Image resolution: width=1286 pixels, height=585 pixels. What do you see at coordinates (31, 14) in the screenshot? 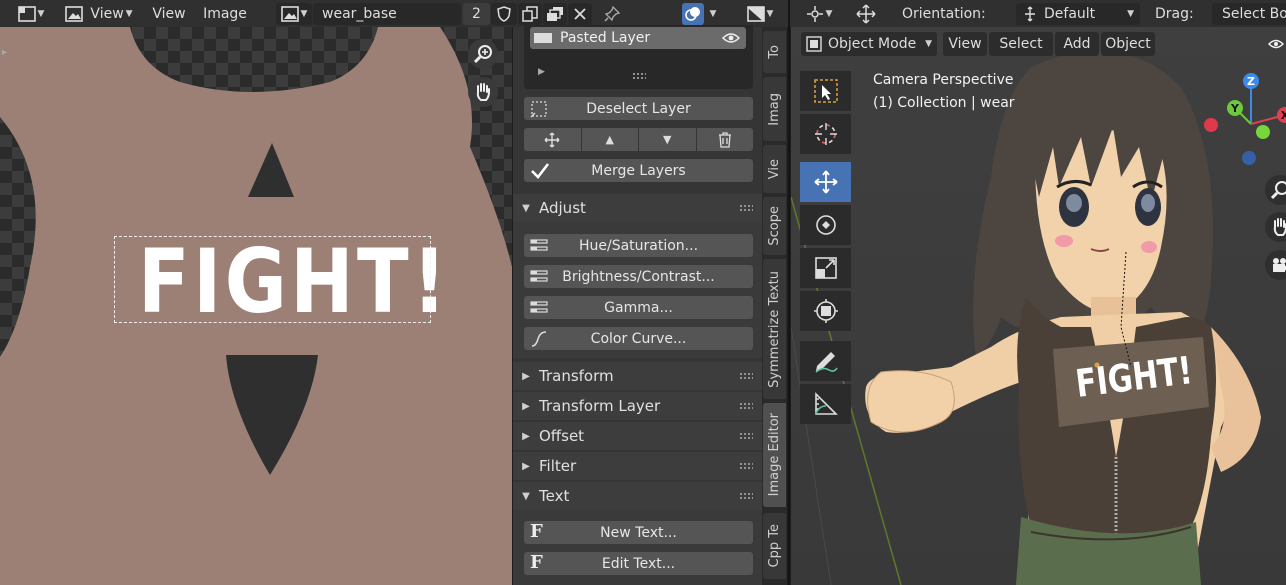
I see `editor-type-button: ▼` at bounding box center [31, 14].